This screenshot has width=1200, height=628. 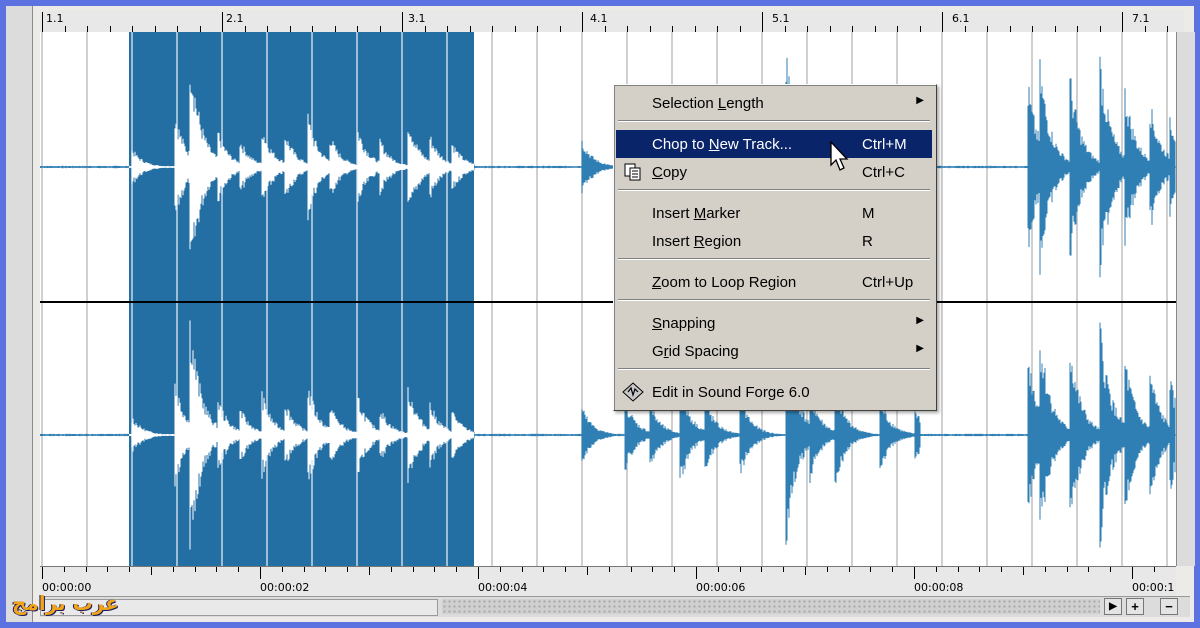 What do you see at coordinates (285, 587) in the screenshot?
I see `time-label: 00:00:02` at bounding box center [285, 587].